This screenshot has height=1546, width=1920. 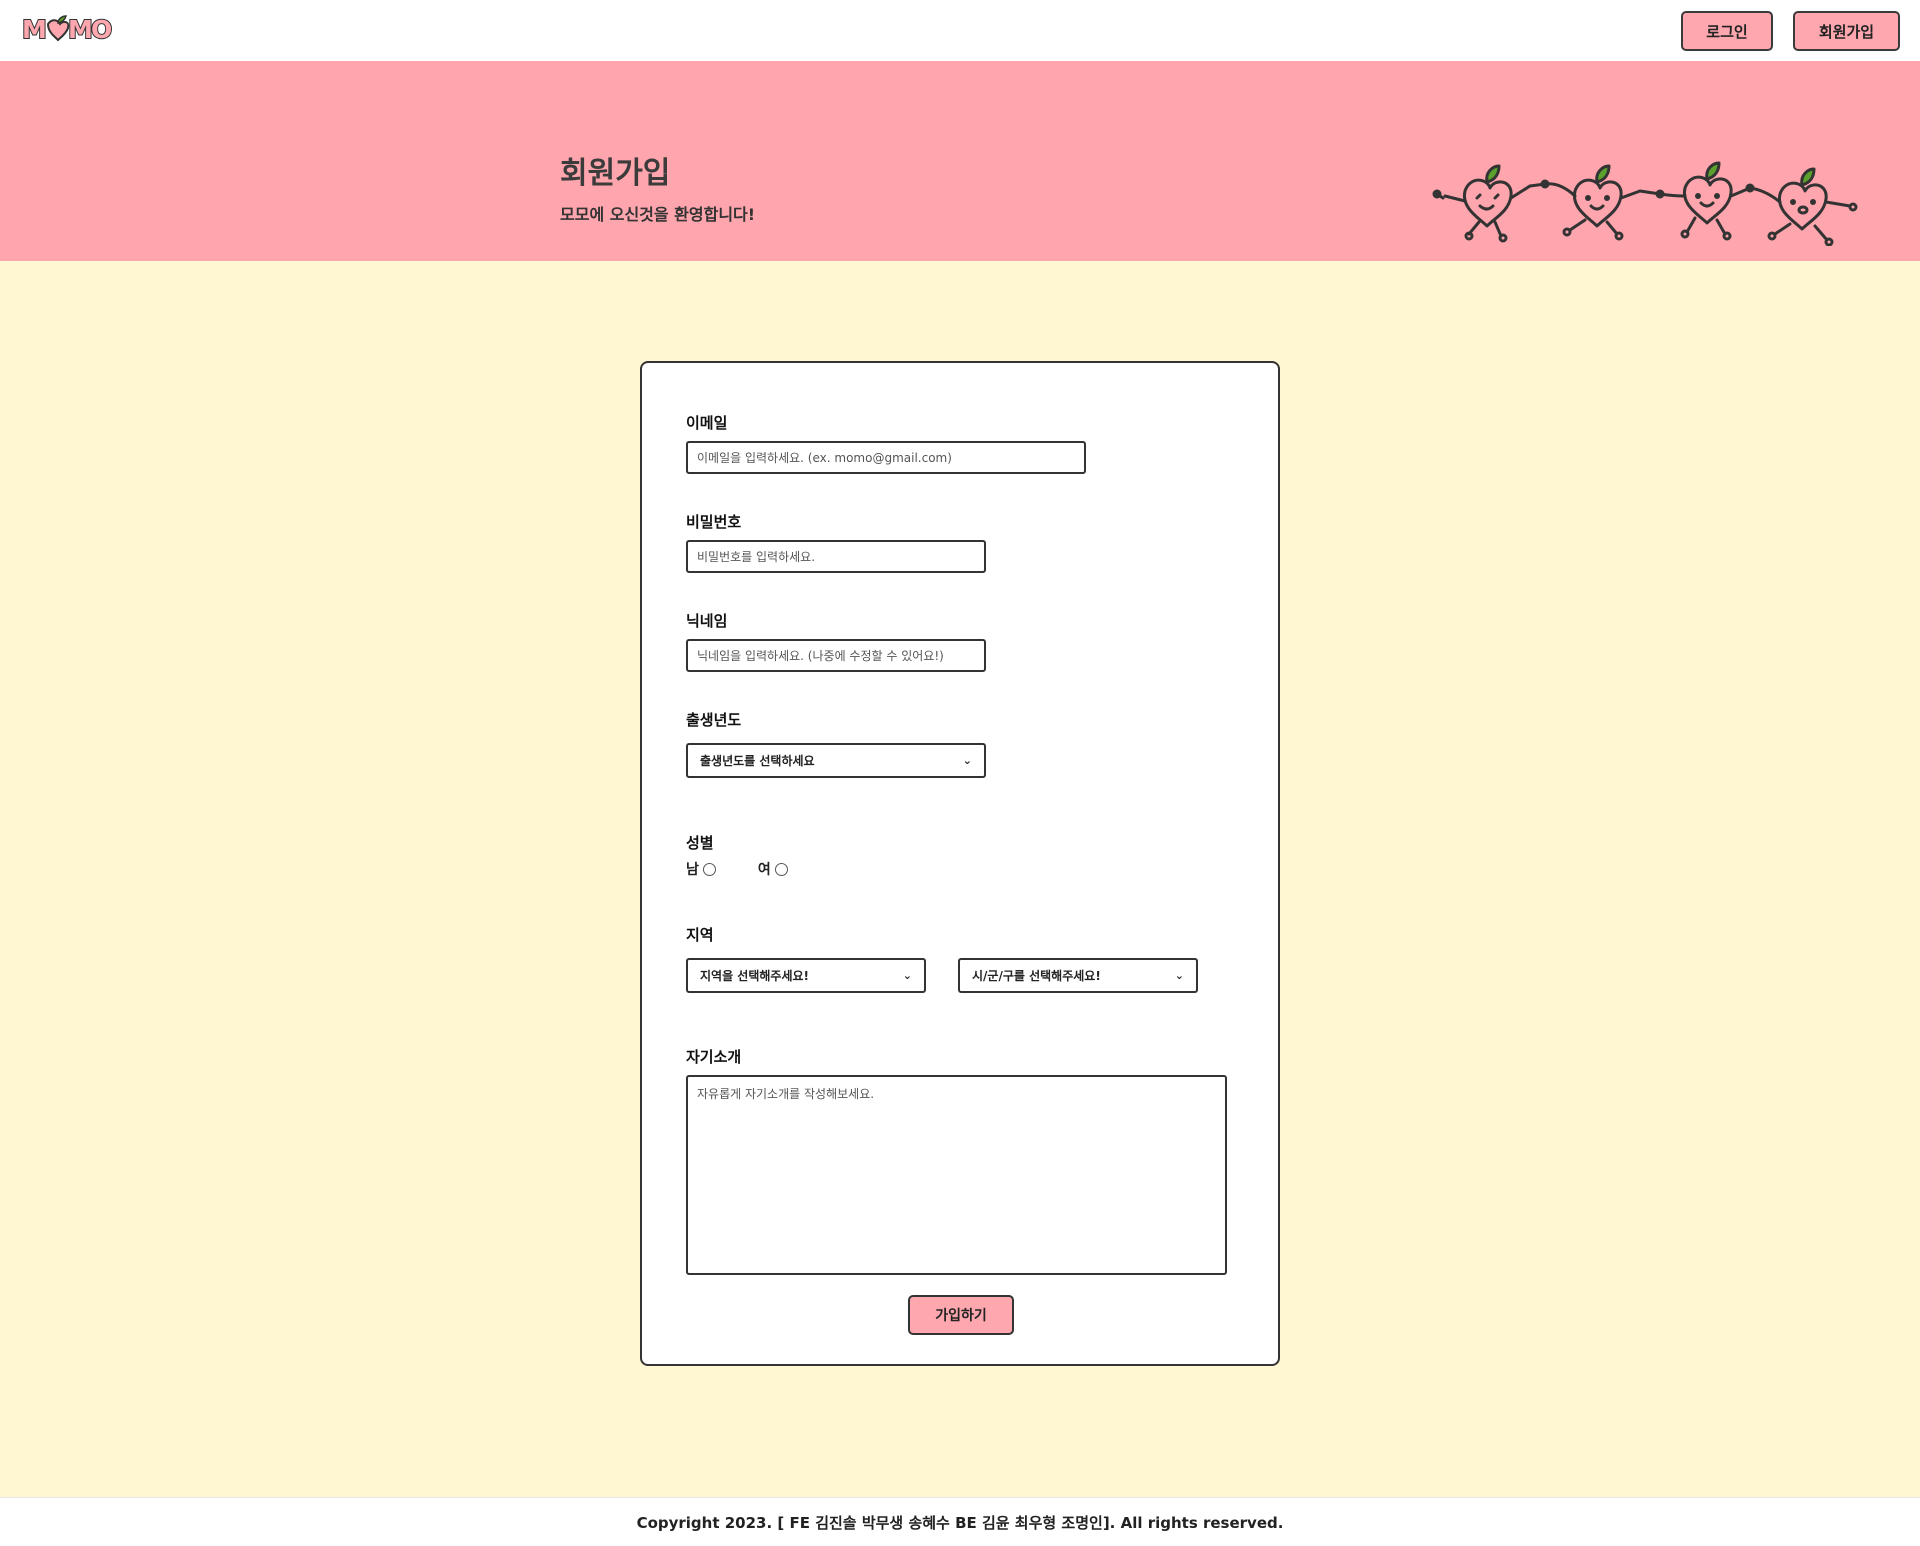 I want to click on province-select: 지역을 선택해주세요! ⌄, so click(x=806, y=975).